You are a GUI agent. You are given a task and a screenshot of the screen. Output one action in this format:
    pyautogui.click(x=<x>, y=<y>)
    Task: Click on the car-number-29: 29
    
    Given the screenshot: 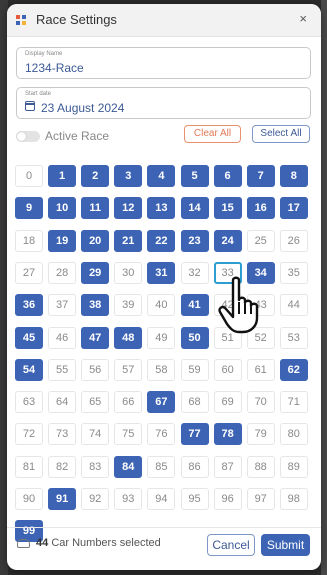 What is the action you would take?
    pyautogui.click(x=95, y=272)
    